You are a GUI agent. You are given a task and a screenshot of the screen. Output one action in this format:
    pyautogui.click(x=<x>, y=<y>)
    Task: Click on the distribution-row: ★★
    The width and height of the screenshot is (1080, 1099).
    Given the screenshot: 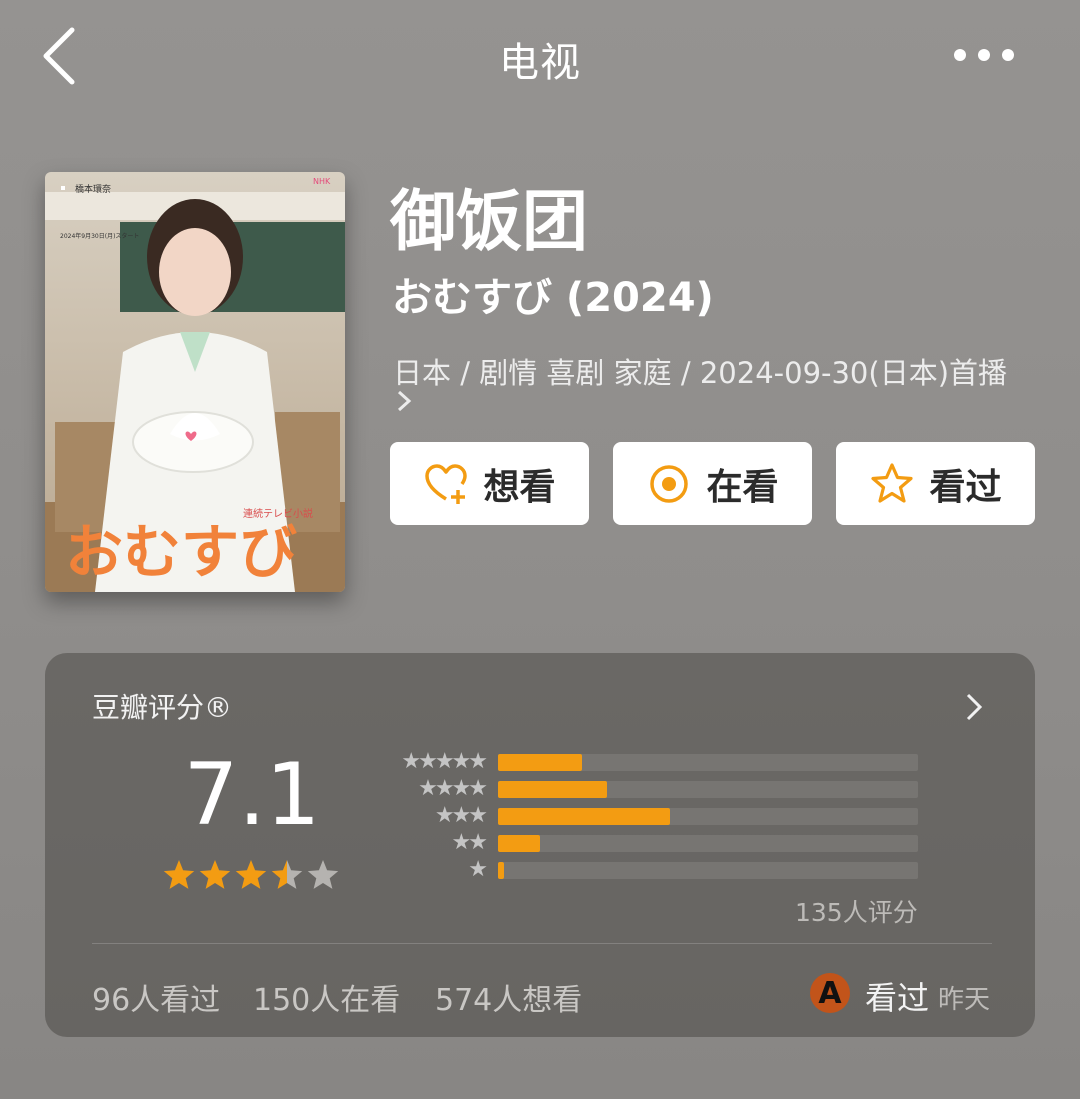 What is the action you would take?
    pyautogui.click(x=655, y=843)
    